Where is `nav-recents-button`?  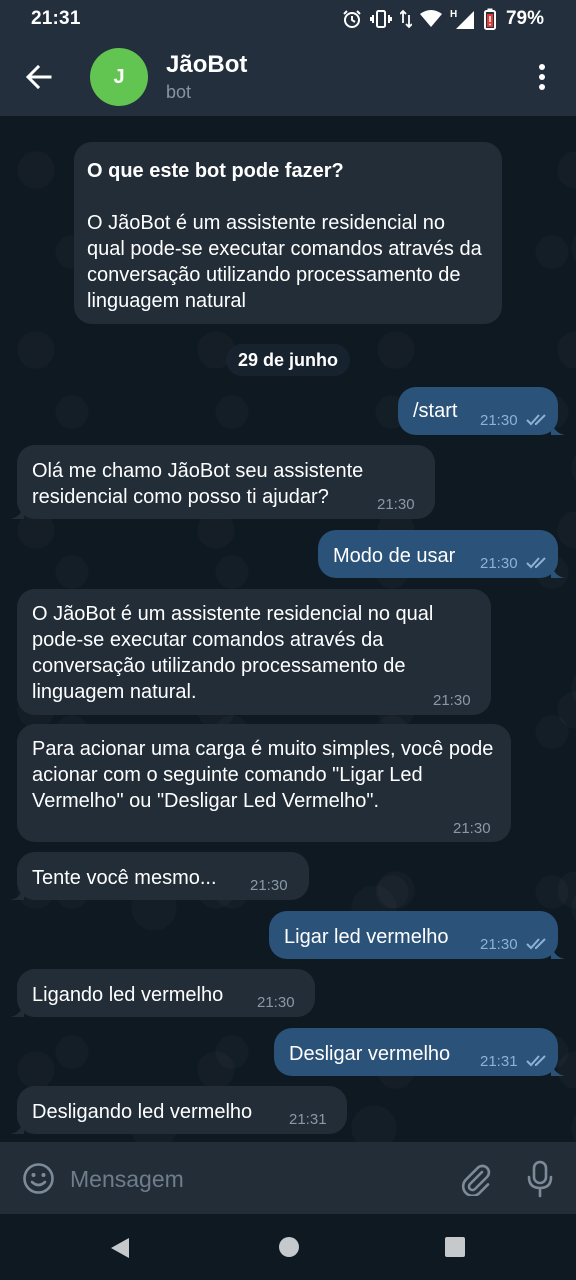 nav-recents-button is located at coordinates (455, 1247).